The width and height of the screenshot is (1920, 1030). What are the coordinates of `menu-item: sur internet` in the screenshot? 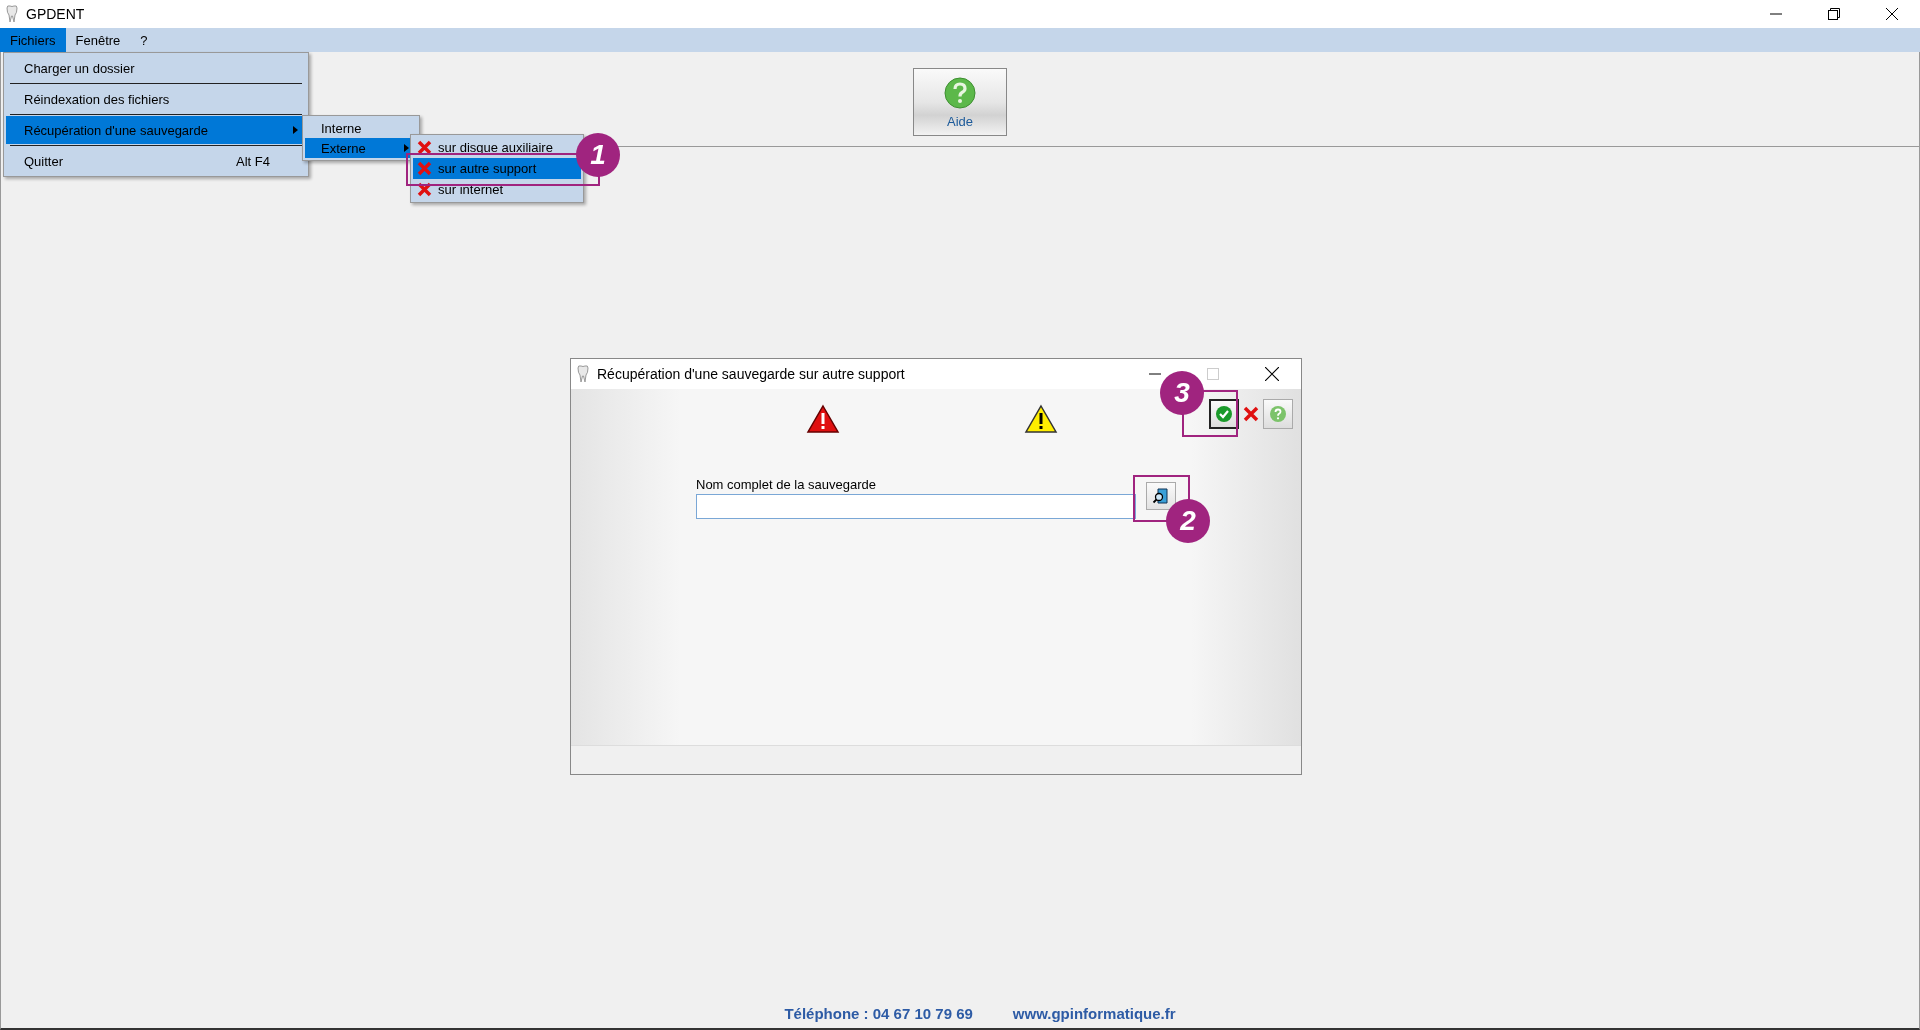 It's located at (497, 189).